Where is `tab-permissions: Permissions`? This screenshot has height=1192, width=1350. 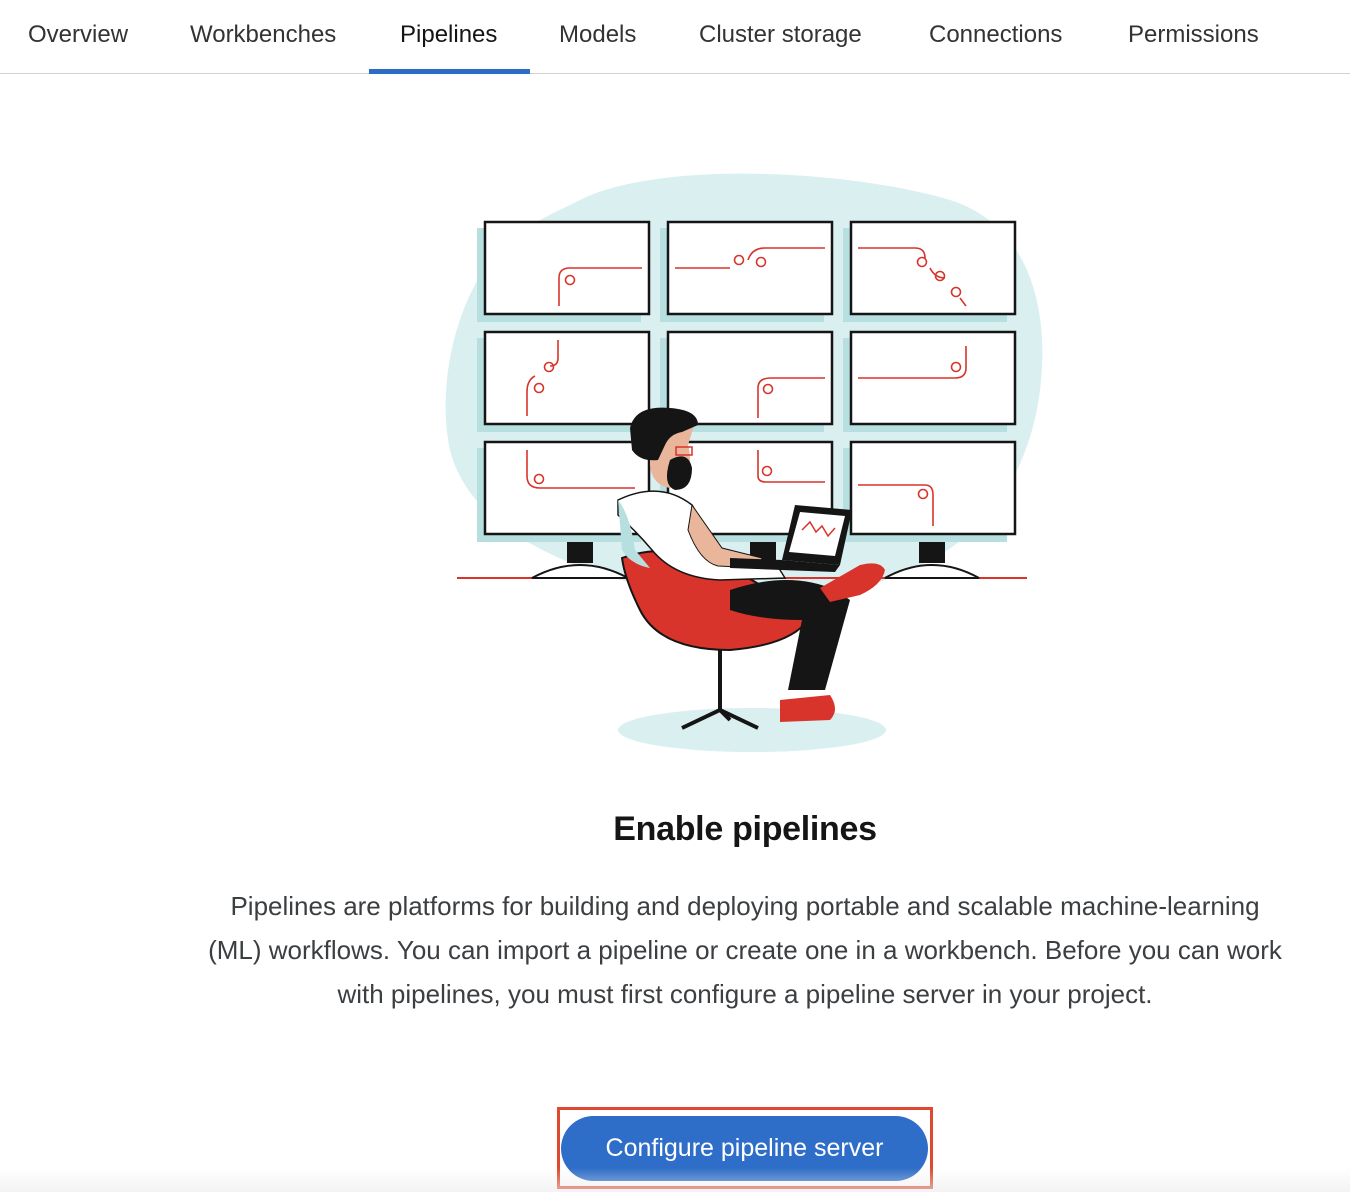
tab-permissions: Permissions is located at coordinates (1193, 36).